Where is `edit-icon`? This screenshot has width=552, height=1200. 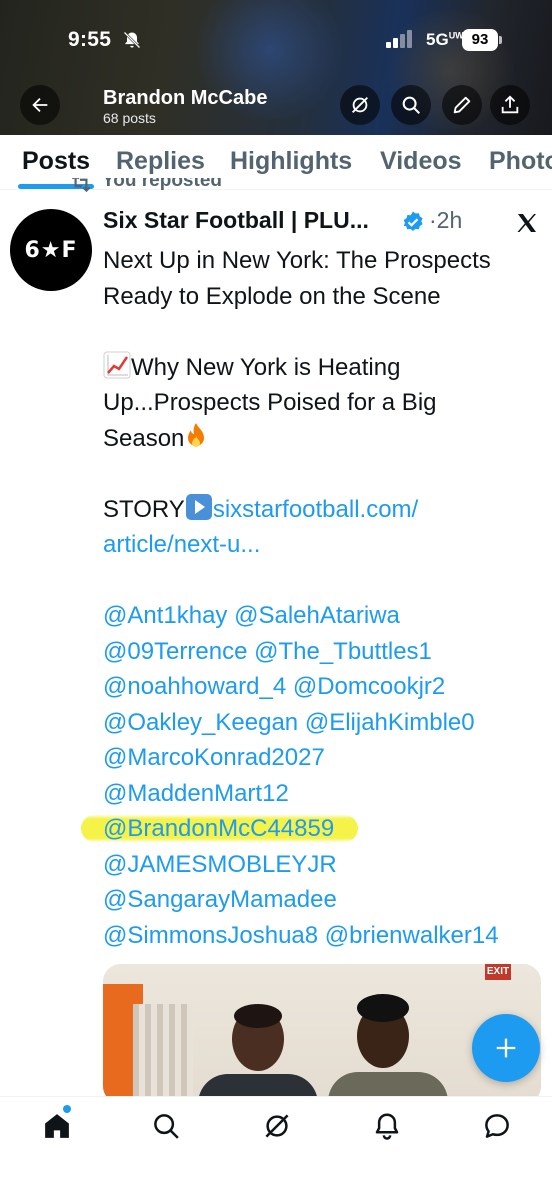 edit-icon is located at coordinates (462, 105).